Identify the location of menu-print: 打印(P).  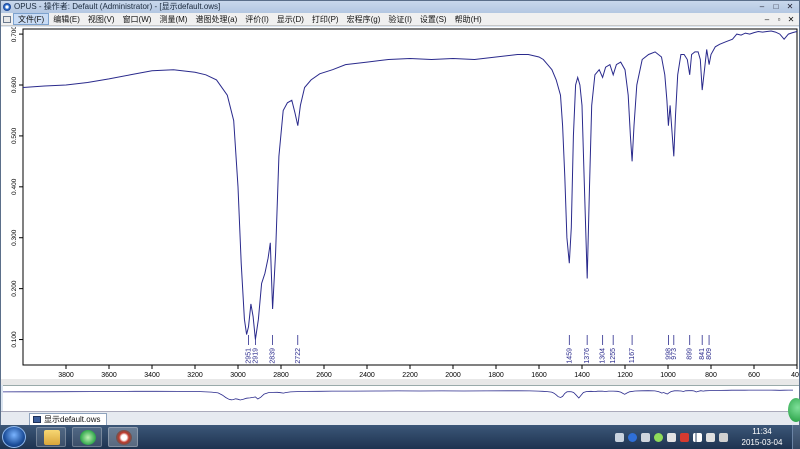
(325, 19).